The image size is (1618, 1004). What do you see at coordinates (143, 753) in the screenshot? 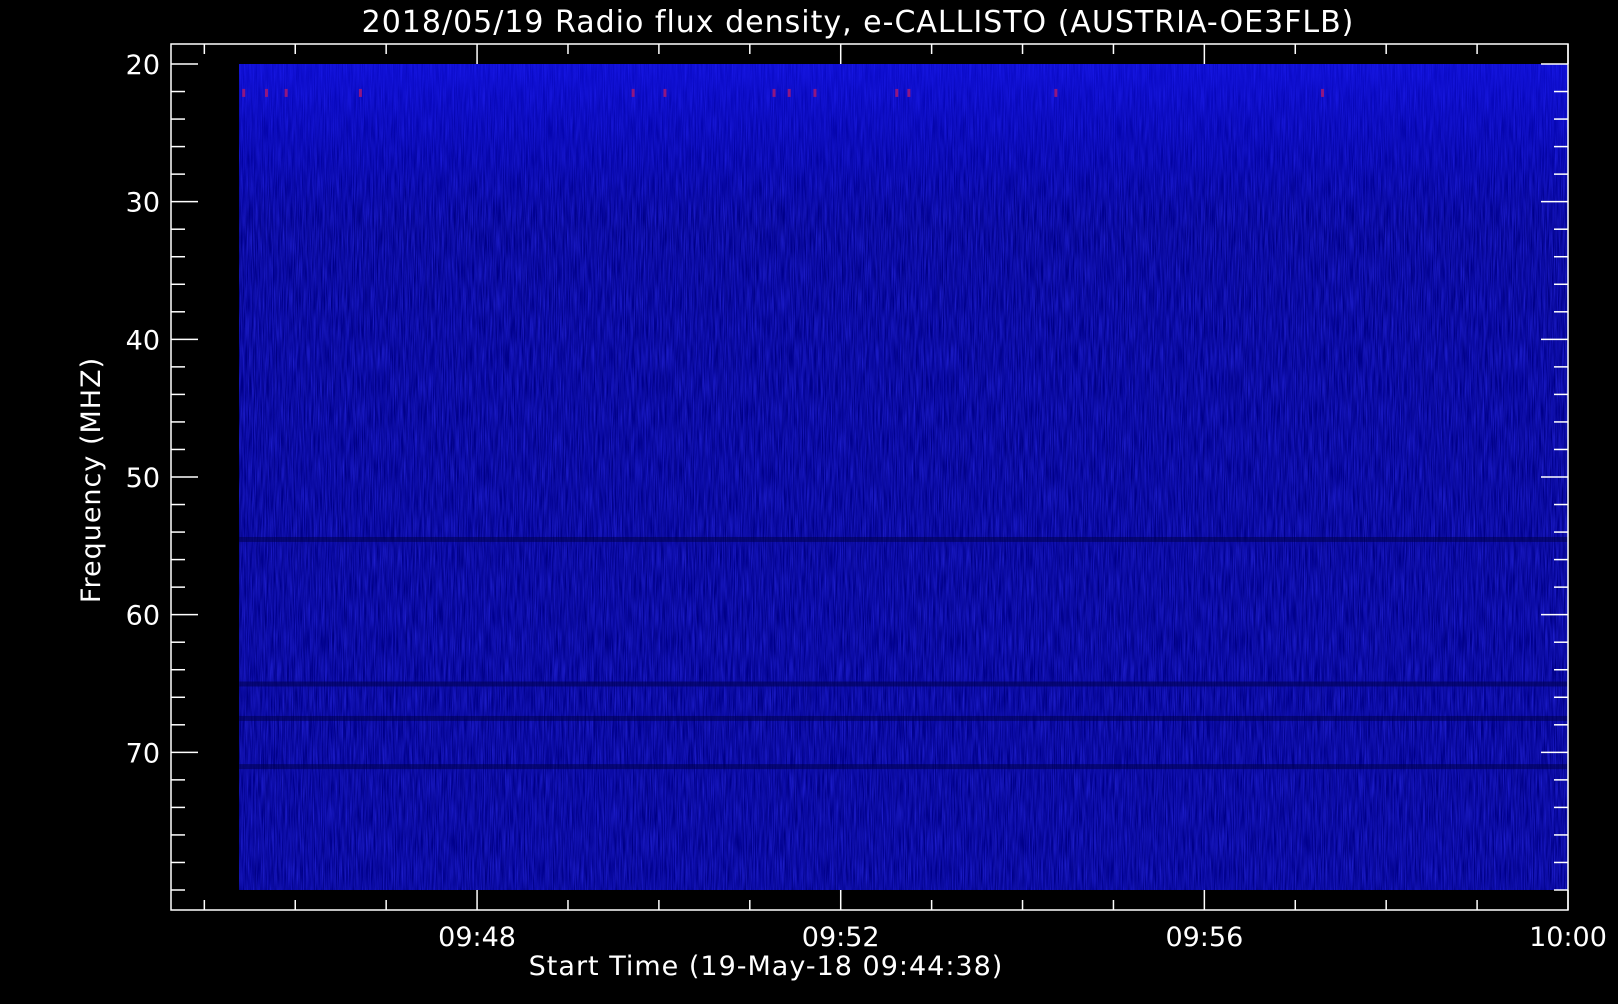
I see `y-tick-label: 70` at bounding box center [143, 753].